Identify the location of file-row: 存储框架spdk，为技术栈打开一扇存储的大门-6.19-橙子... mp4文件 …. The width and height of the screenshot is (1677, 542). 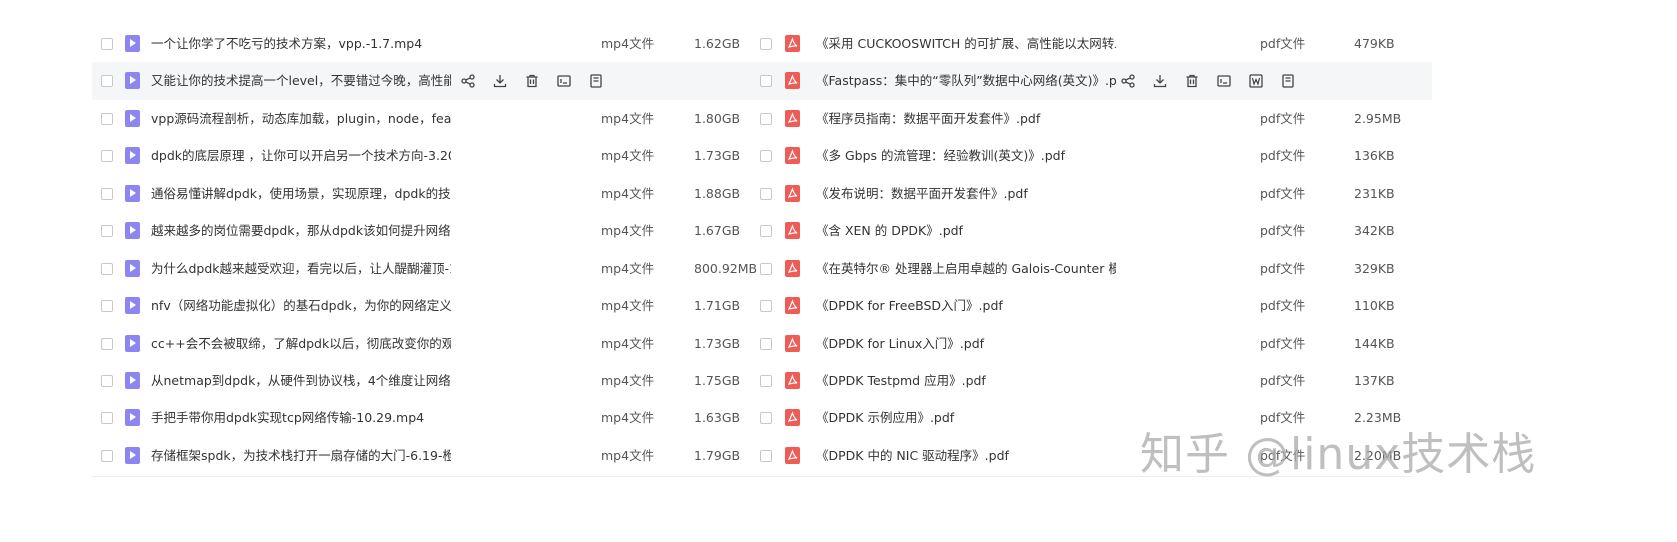
(422, 456).